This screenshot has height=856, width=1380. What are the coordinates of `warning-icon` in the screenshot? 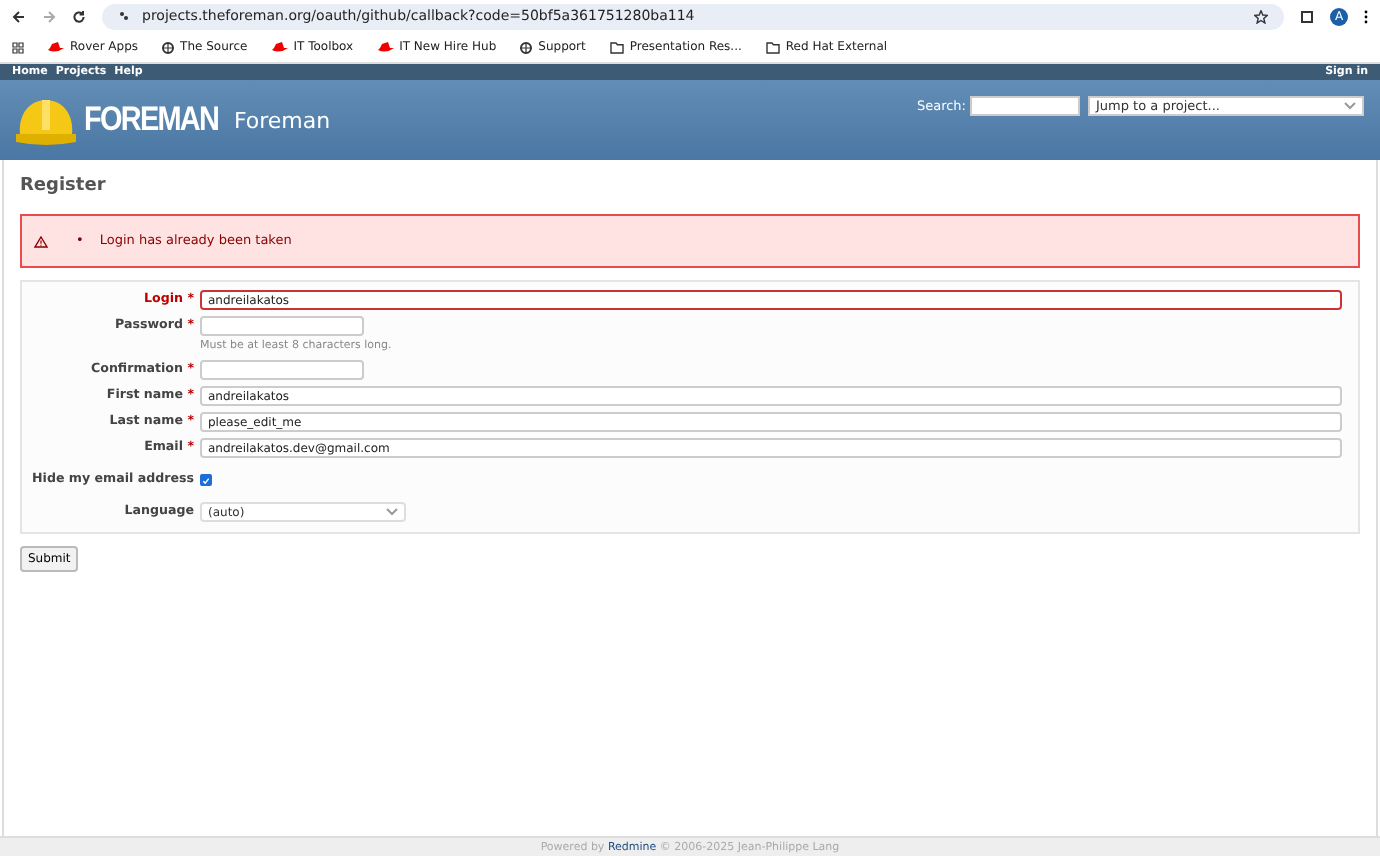 It's located at (41, 241).